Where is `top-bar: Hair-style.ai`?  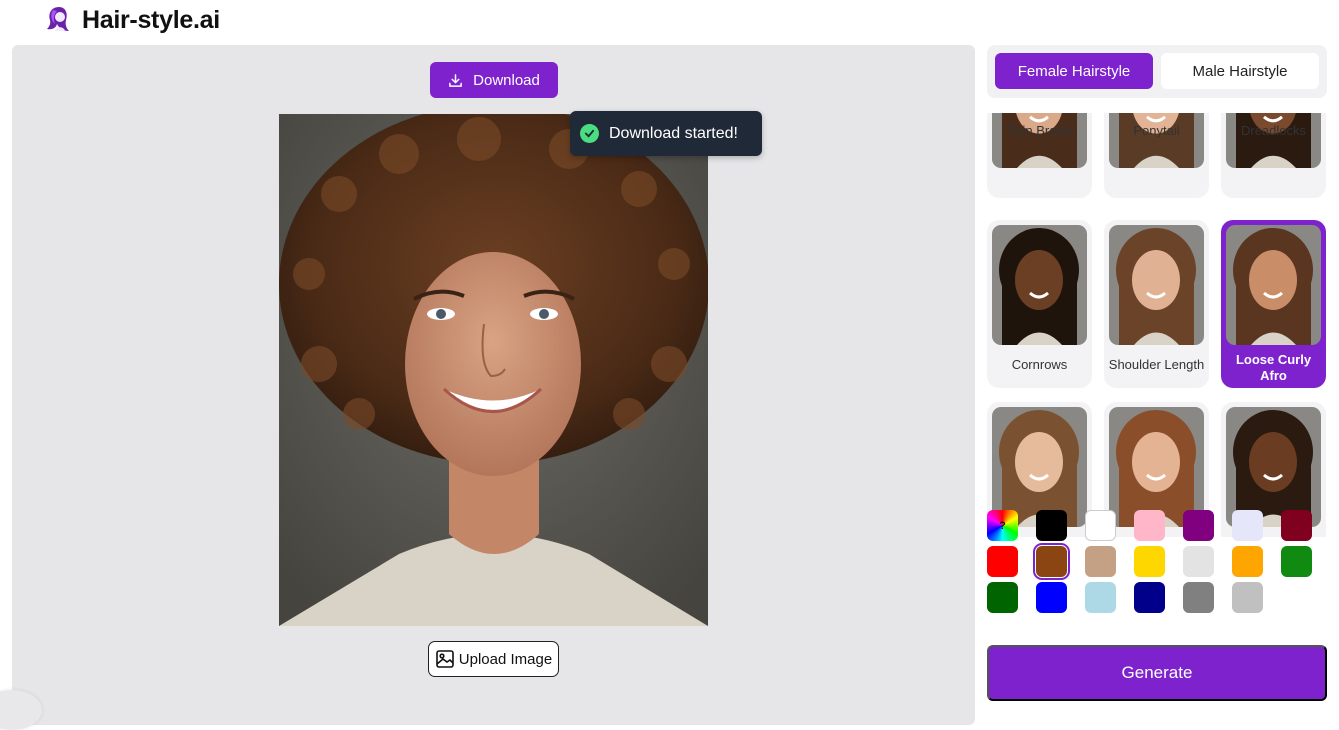 top-bar: Hair-style.ai is located at coordinates (669, 21).